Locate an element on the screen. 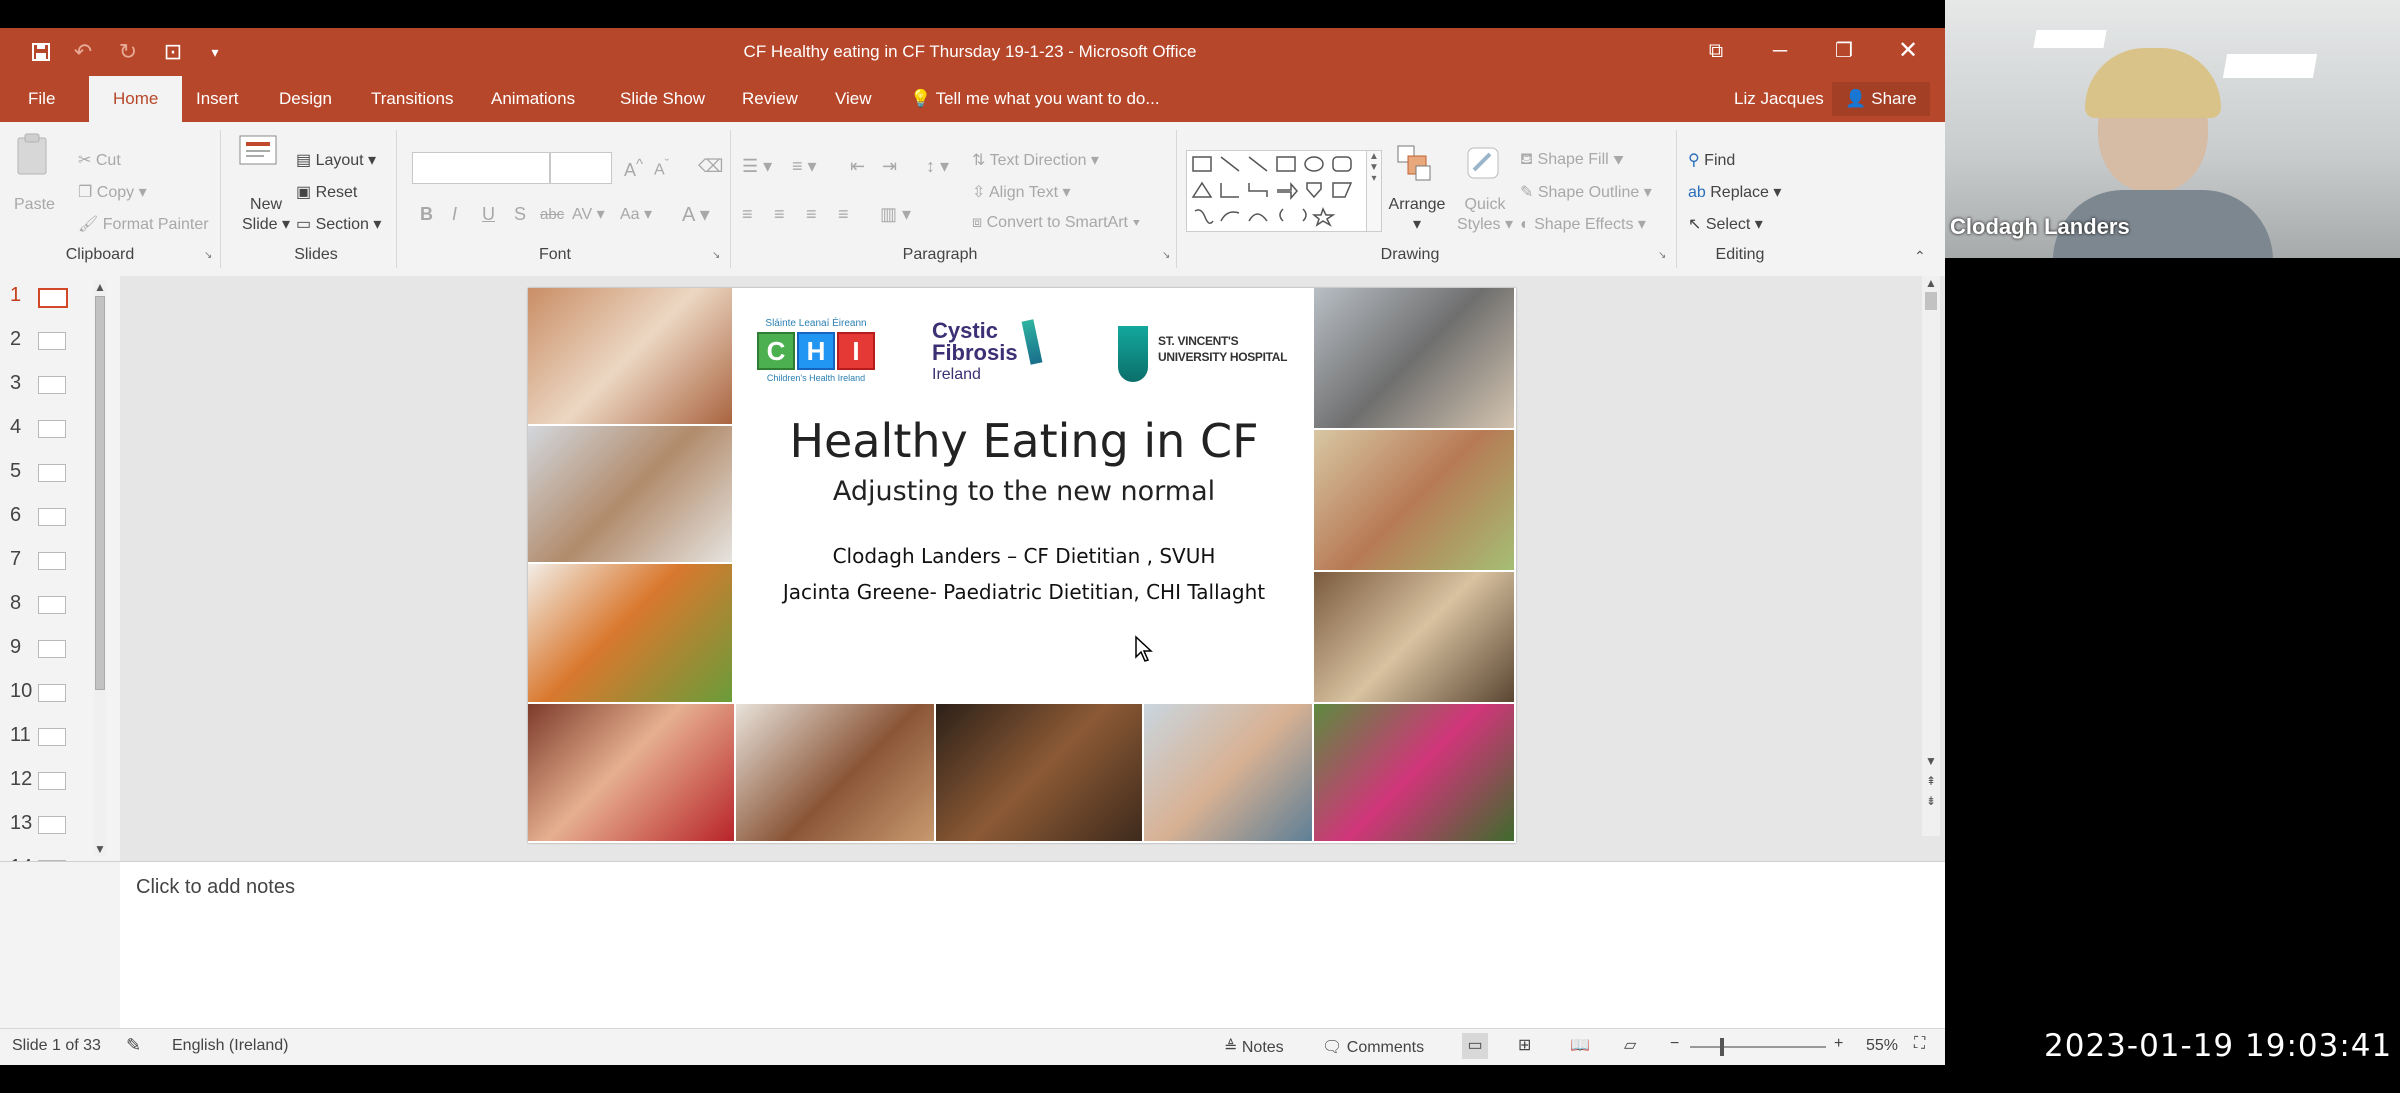 Image resolution: width=2400 pixels, height=1093 pixels. save-icon is located at coordinates (41, 53).